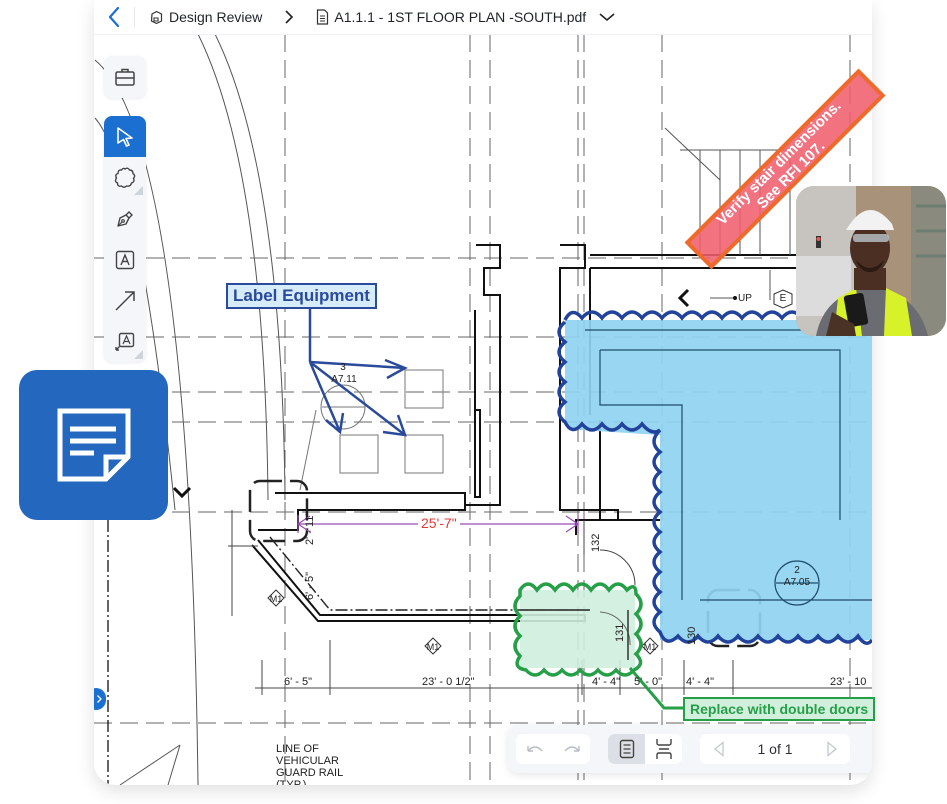 The height and width of the screenshot is (804, 947). What do you see at coordinates (797, 582) in the screenshot?
I see `detail-ref-sheet: A7.05` at bounding box center [797, 582].